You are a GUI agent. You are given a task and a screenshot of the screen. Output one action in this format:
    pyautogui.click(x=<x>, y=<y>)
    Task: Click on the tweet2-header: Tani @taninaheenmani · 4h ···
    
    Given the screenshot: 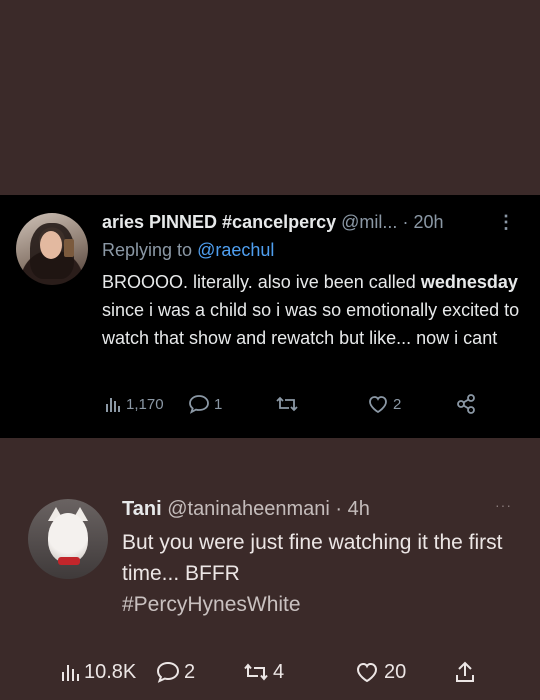 What is the action you would take?
    pyautogui.click(x=322, y=509)
    